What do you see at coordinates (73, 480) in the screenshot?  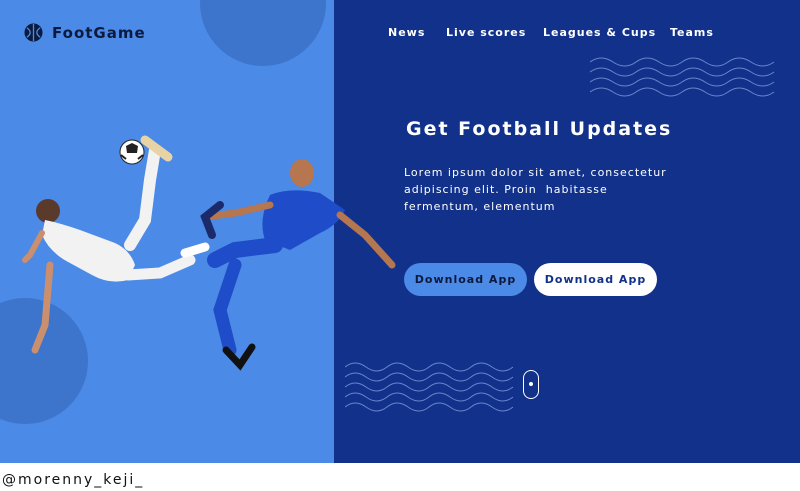 I see `author-credit: @morenny_keji_` at bounding box center [73, 480].